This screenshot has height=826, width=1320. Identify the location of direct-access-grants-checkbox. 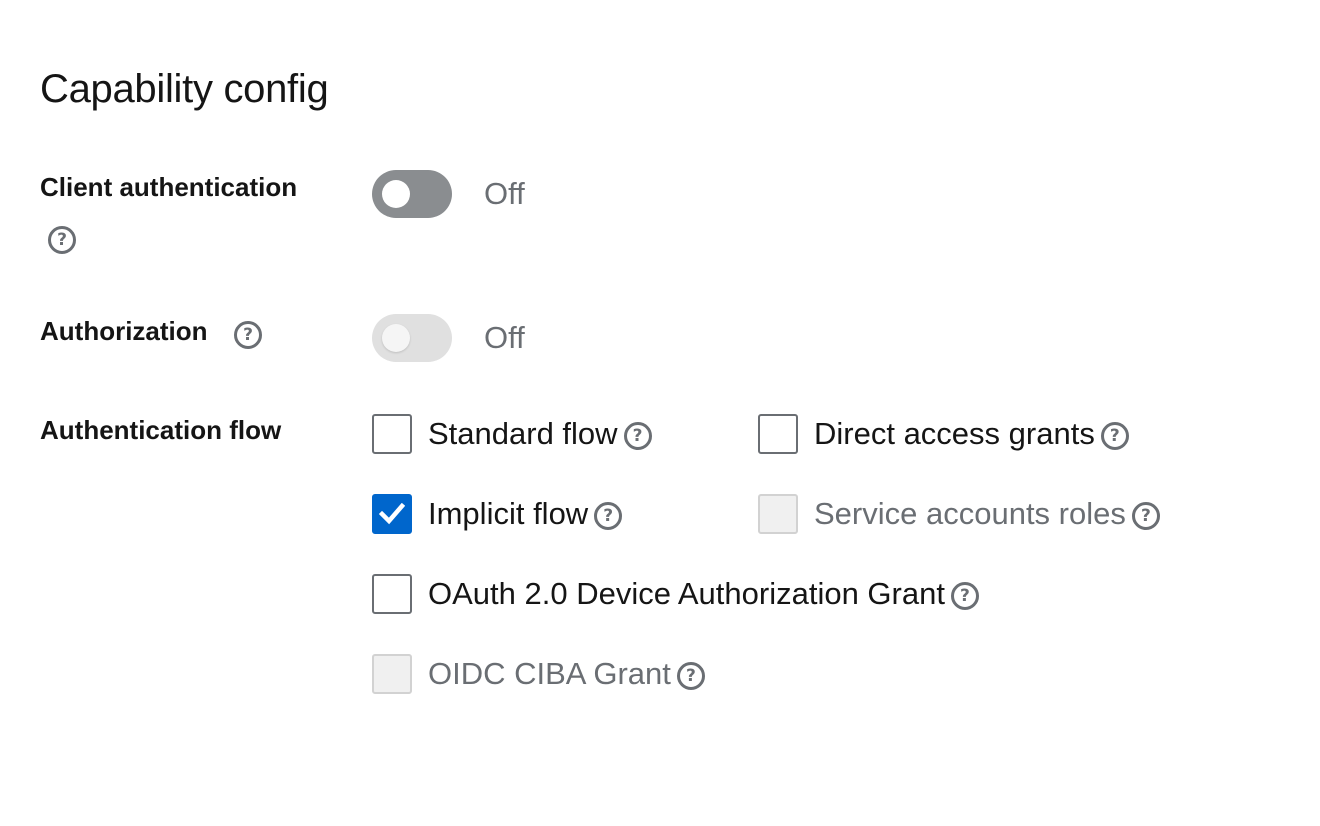
(778, 434).